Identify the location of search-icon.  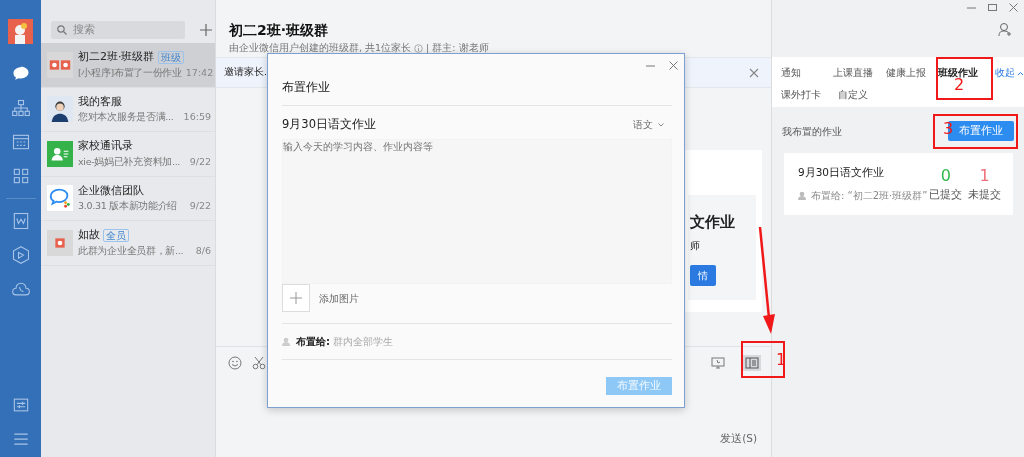
(62, 30).